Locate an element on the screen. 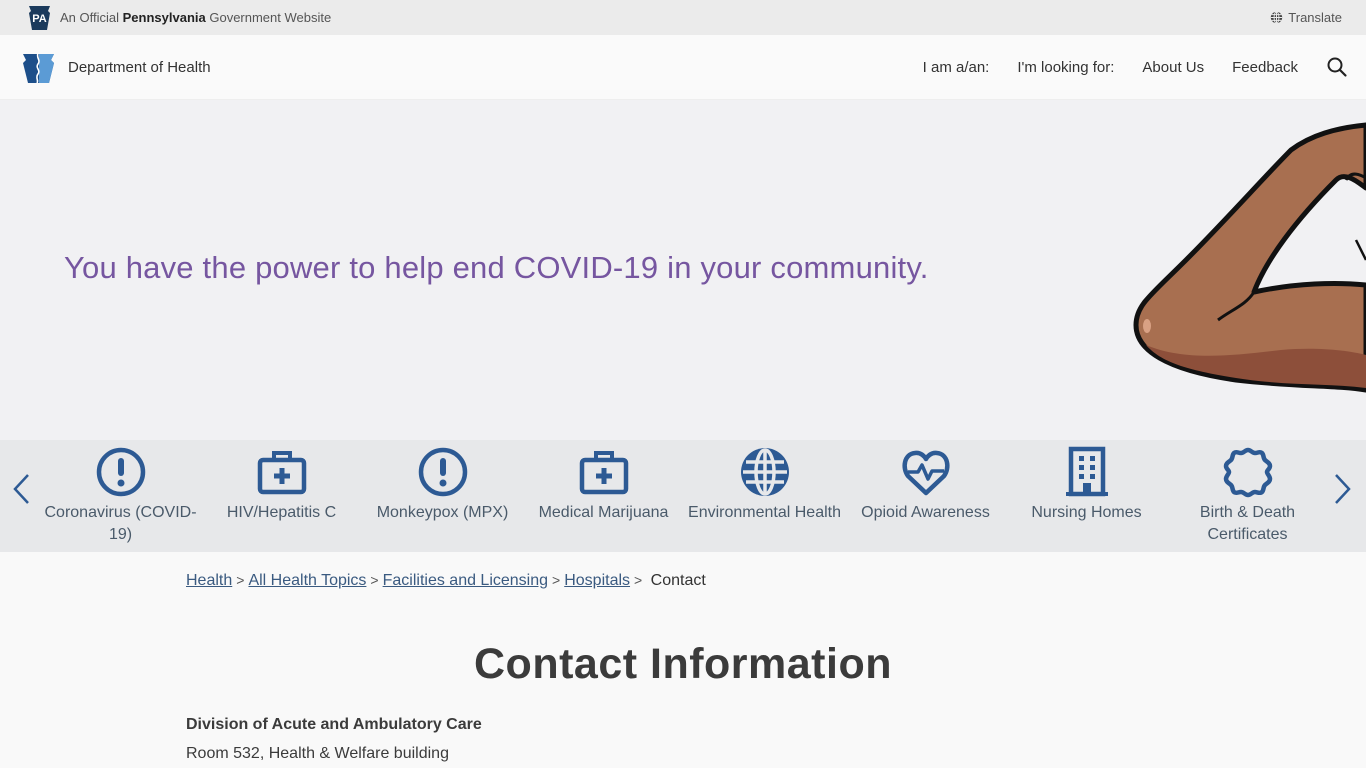 This screenshot has width=1366, height=768. topic-environmental-health: Environmental Health is located at coordinates (764, 493).